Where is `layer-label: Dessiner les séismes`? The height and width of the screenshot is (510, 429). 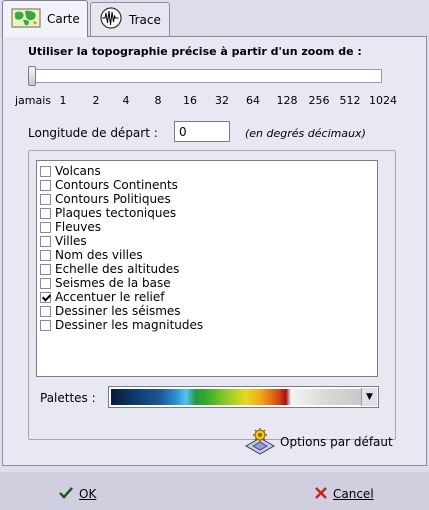 layer-label: Dessiner les séismes is located at coordinates (118, 311).